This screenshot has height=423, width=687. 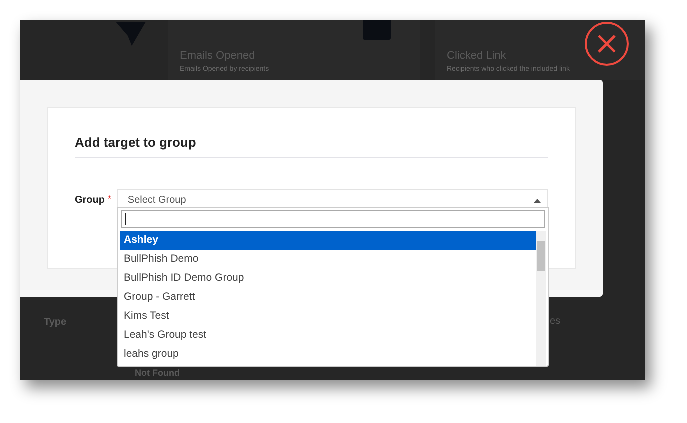 I want to click on close-icon, so click(x=607, y=44).